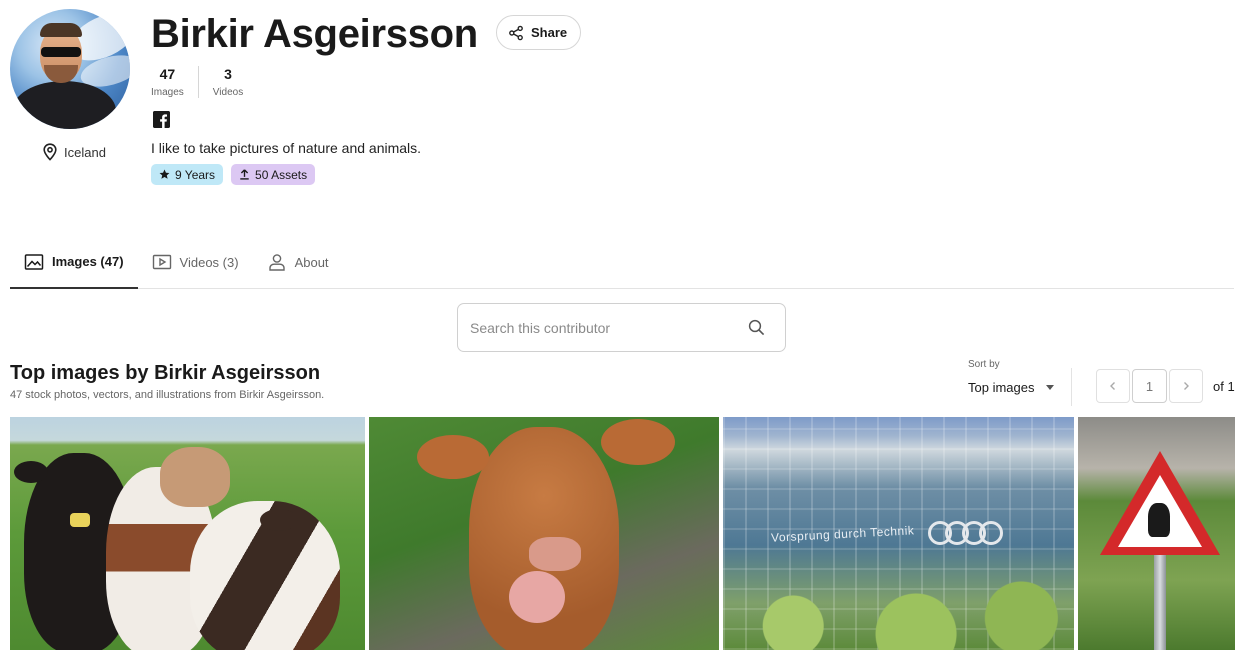 This screenshot has height=650, width=1235. What do you see at coordinates (50, 152) in the screenshot?
I see `location-pin-icon` at bounding box center [50, 152].